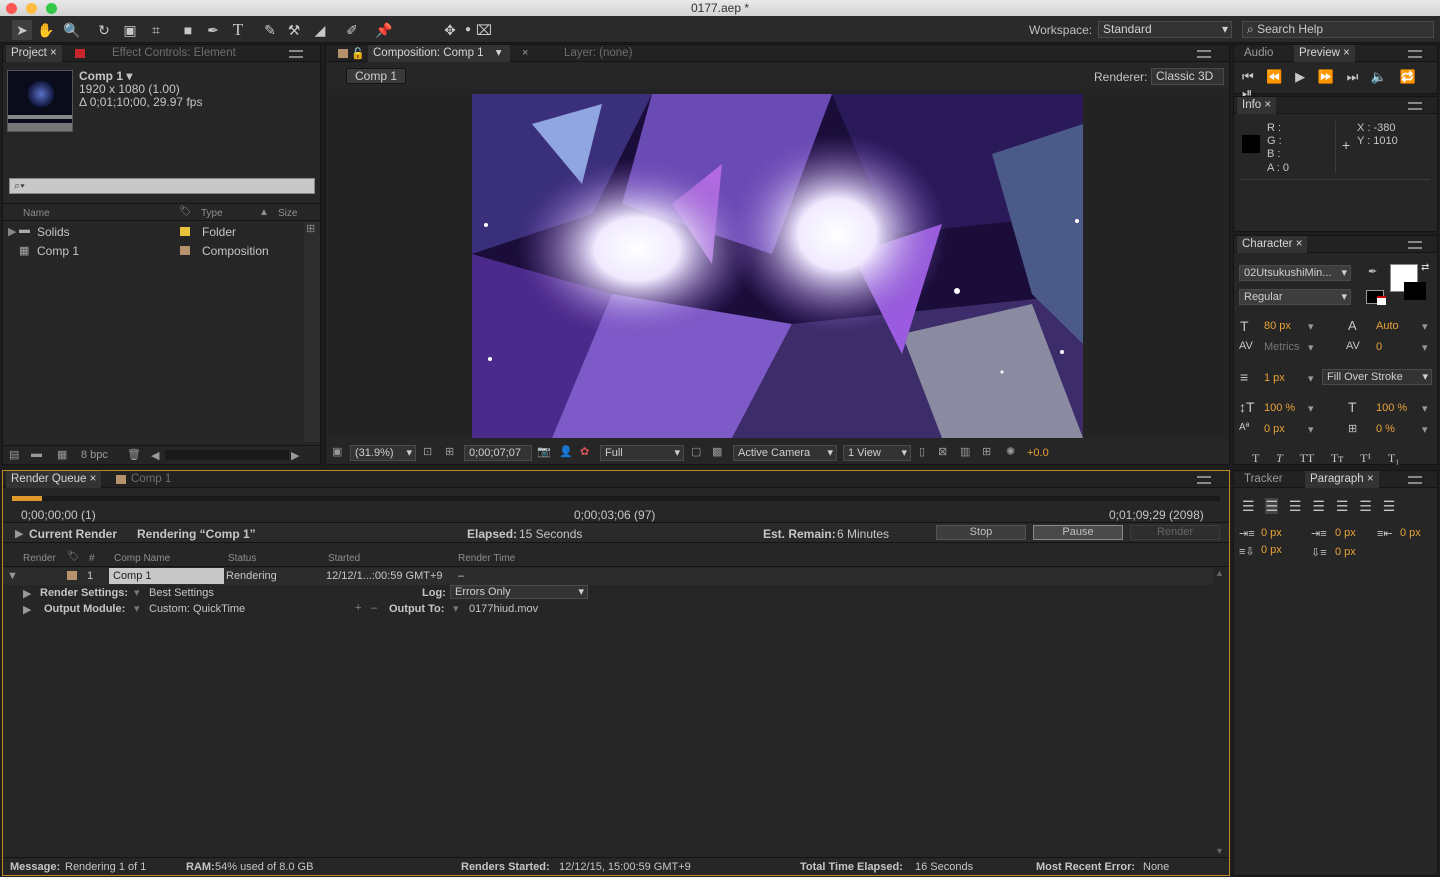 Image resolution: width=1440 pixels, height=877 pixels. Describe the element at coordinates (584, 451) in the screenshot. I see `channel-icon: ✿` at that location.